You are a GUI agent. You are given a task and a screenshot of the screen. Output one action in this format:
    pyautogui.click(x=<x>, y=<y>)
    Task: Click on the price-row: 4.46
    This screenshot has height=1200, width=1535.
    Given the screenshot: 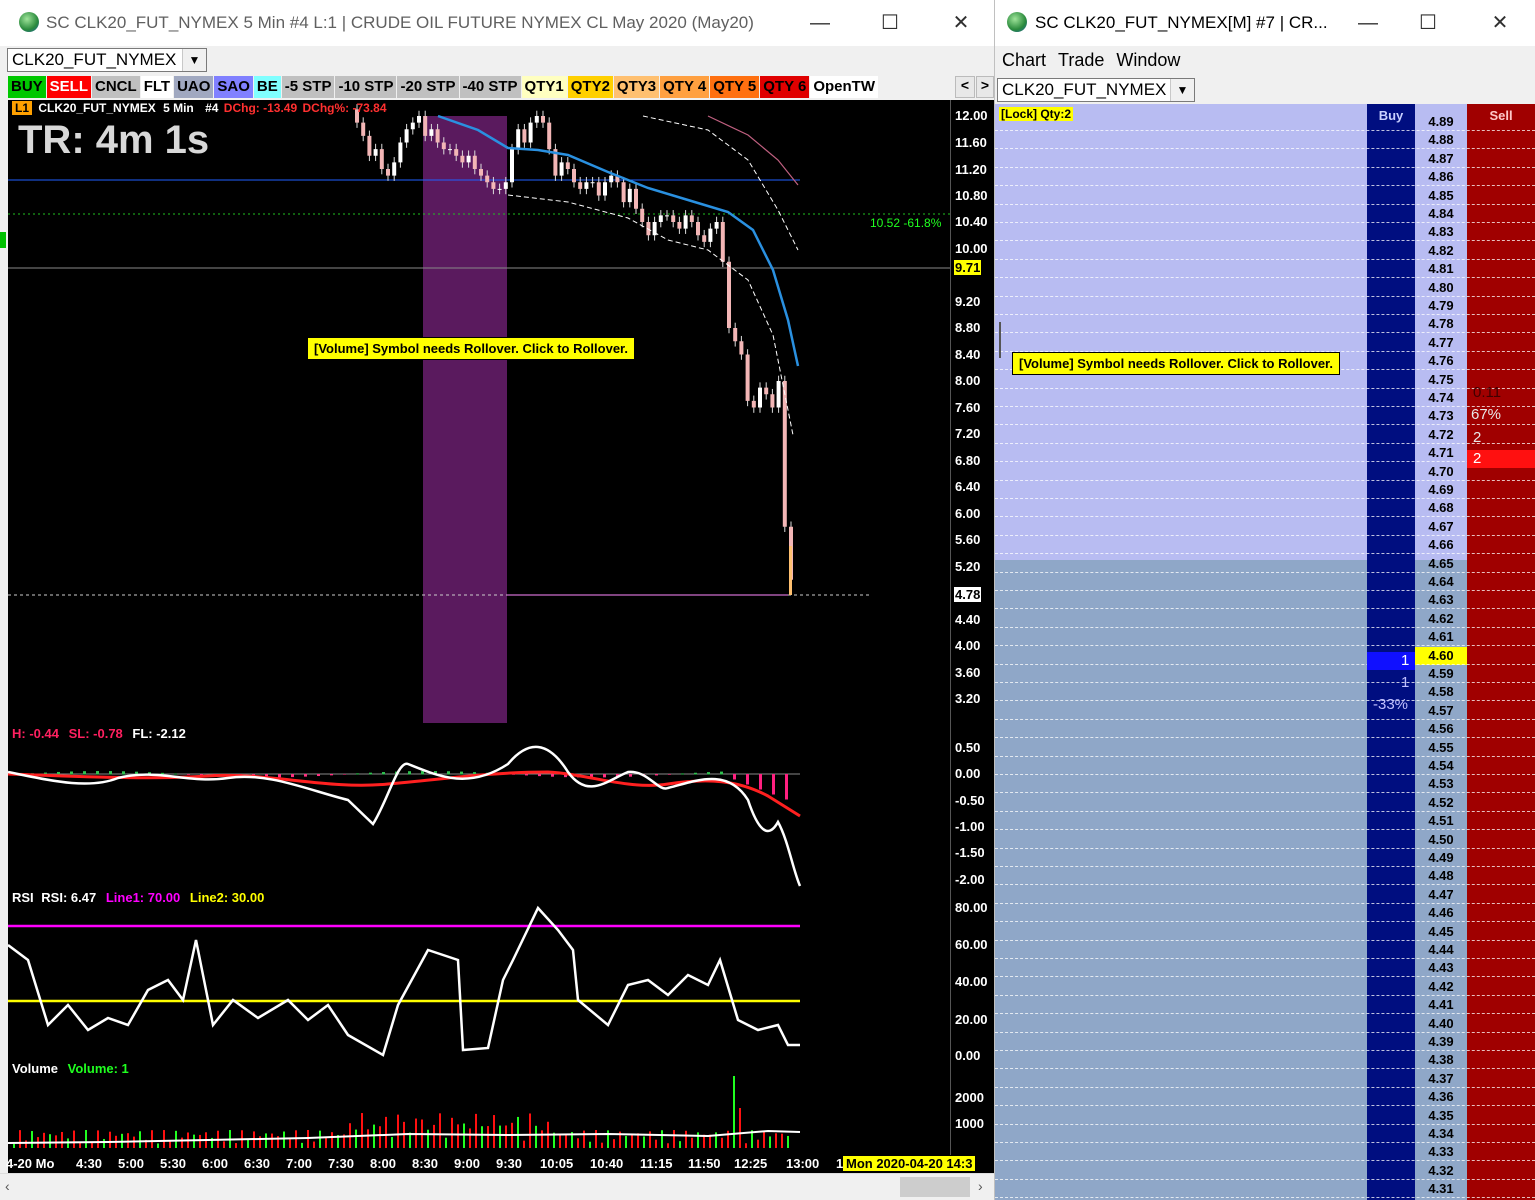 What is the action you would take?
    pyautogui.click(x=1441, y=913)
    